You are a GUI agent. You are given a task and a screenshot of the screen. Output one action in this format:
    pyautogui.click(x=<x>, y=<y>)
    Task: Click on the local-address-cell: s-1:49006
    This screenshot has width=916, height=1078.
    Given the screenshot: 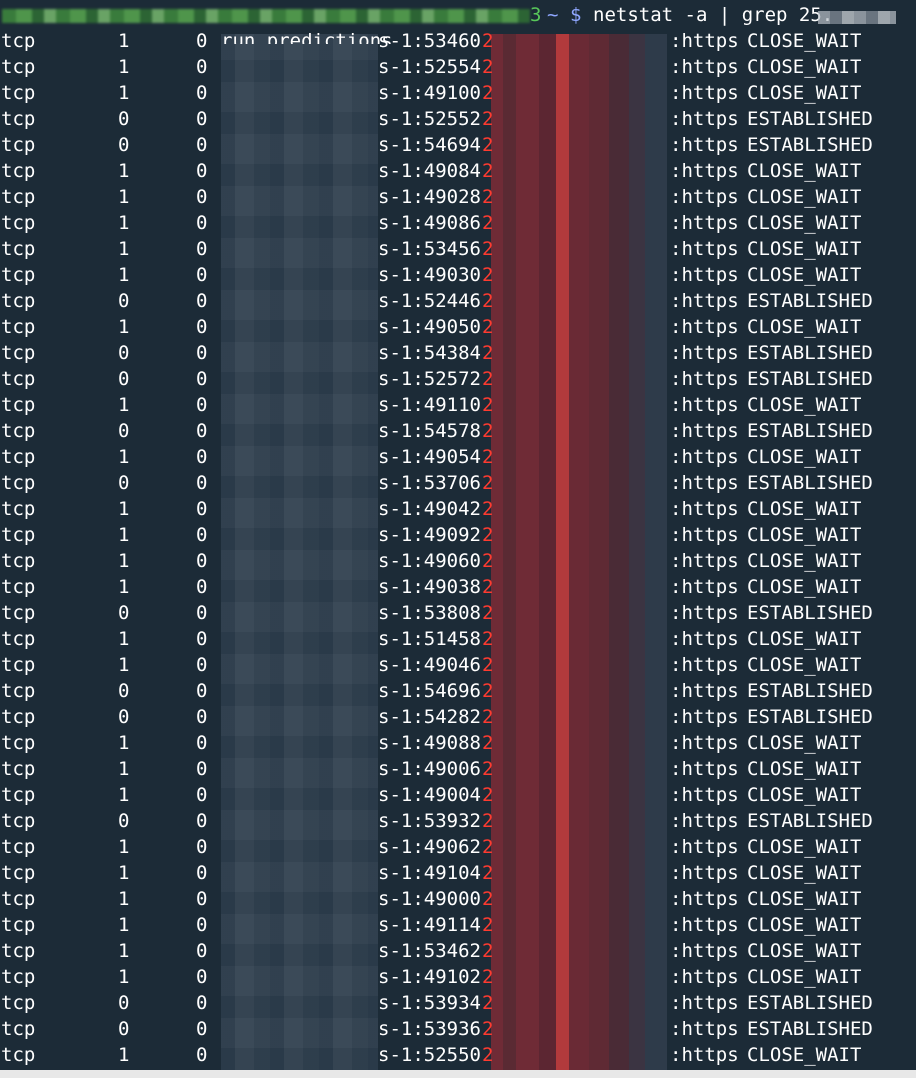 What is the action you would take?
    pyautogui.click(x=429, y=769)
    